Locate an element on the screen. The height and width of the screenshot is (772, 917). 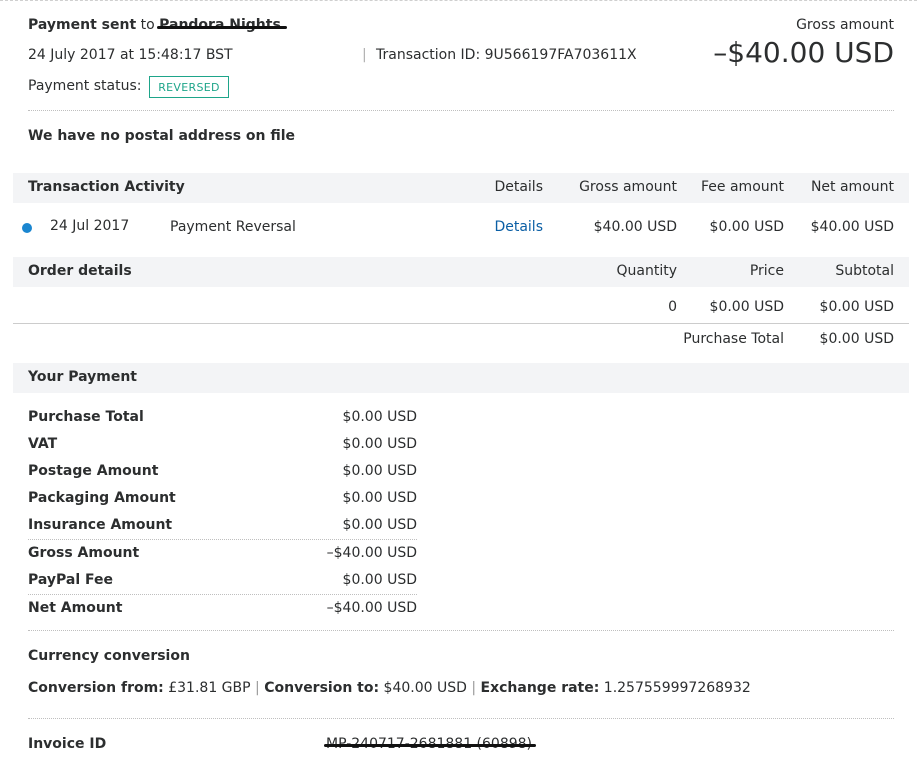
exchange-rate-label: Exchange rate: is located at coordinates (540, 688).